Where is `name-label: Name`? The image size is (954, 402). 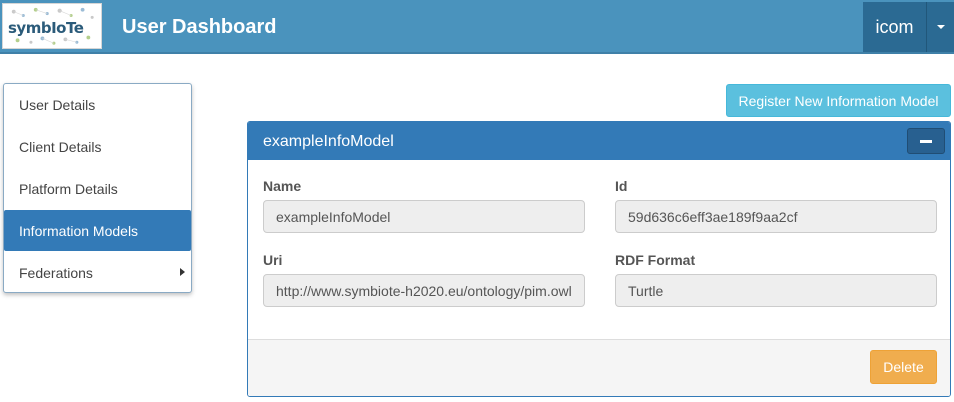
name-label: Name is located at coordinates (282, 186).